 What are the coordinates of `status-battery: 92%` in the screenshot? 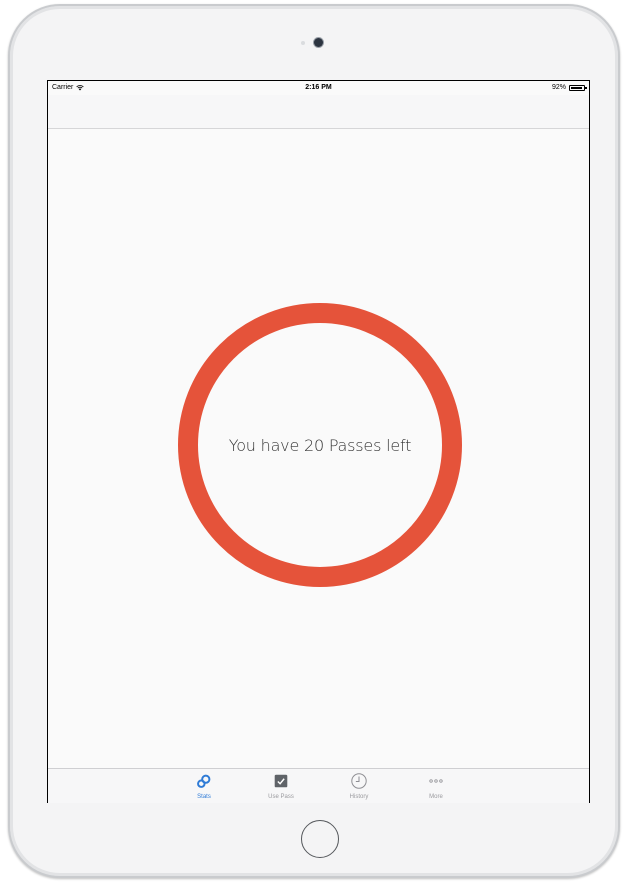 It's located at (569, 87).